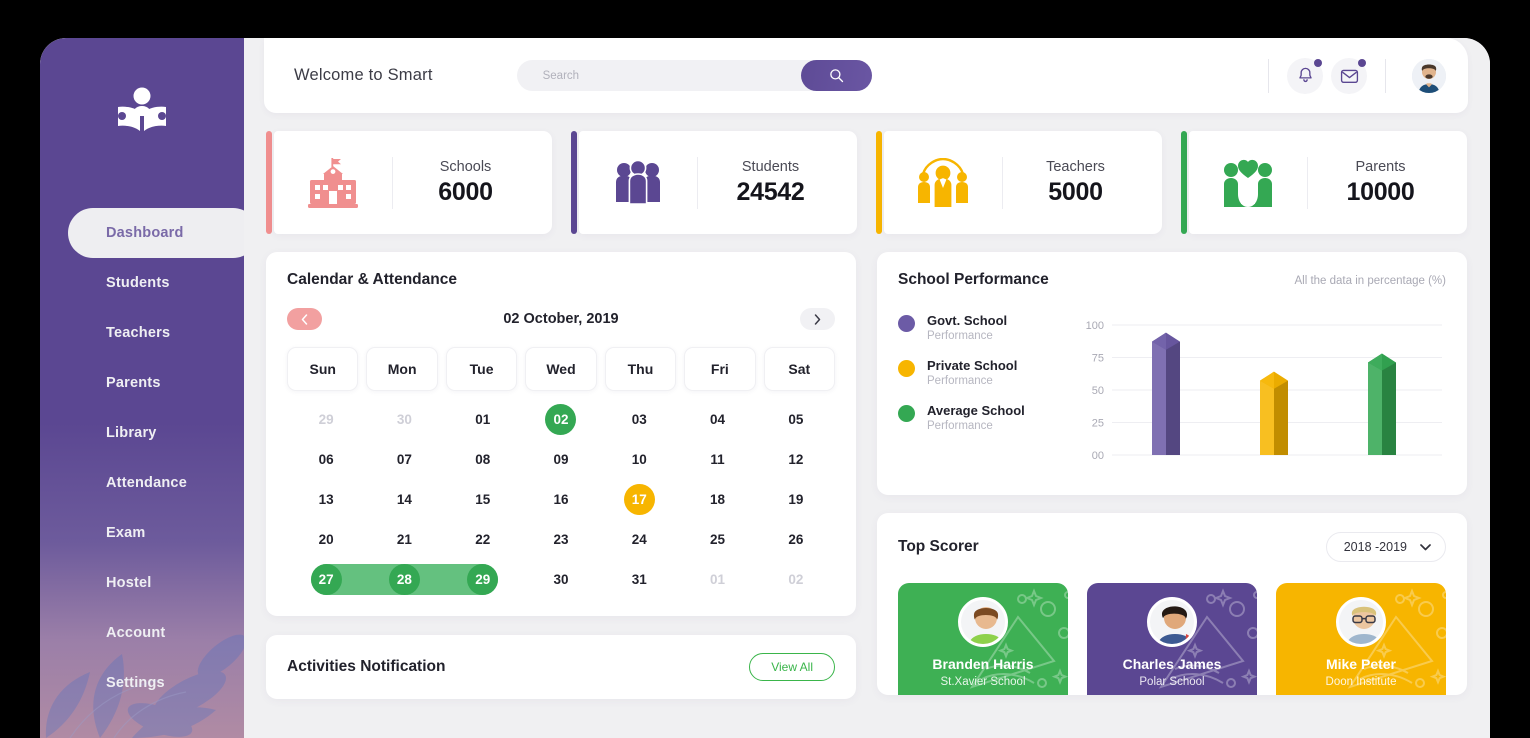 Image resolution: width=1530 pixels, height=738 pixels. What do you see at coordinates (483, 539) in the screenshot?
I see `calendar-day: 22` at bounding box center [483, 539].